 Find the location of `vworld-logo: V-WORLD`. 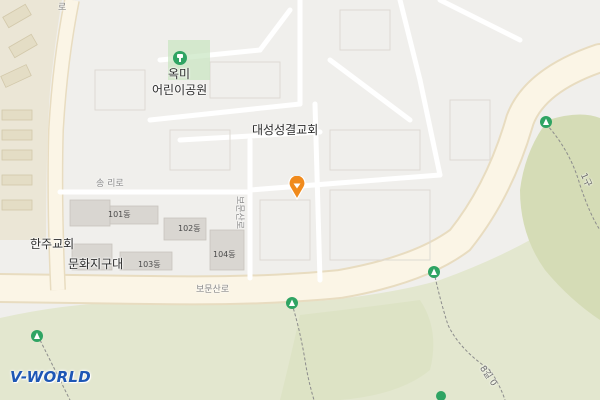

vworld-logo: V-WORLD is located at coordinates (50, 377).